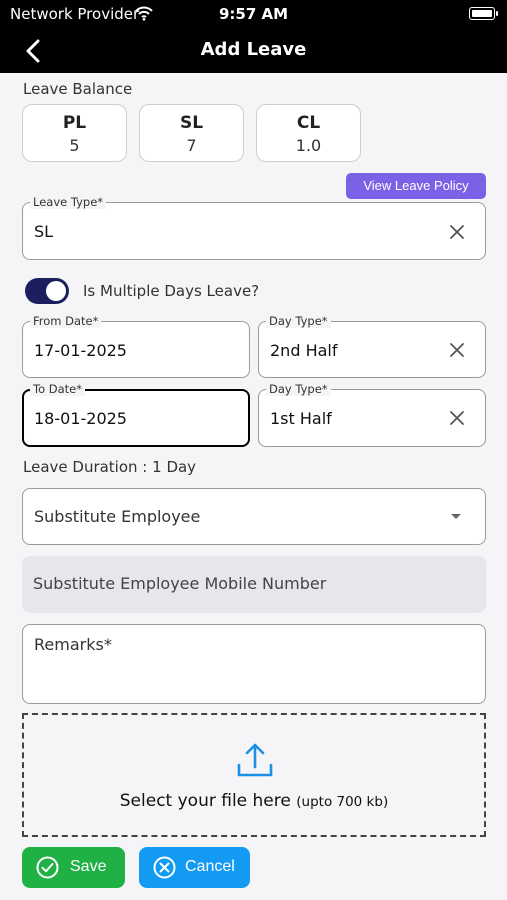 The height and width of the screenshot is (900, 507). I want to click on remarks-field: Remarks*, so click(254, 664).